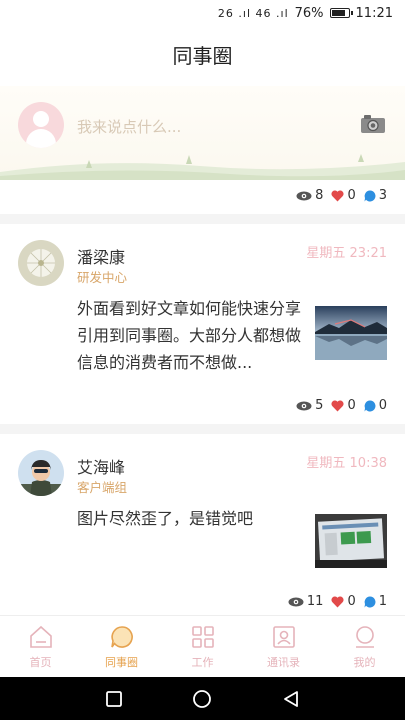  What do you see at coordinates (102, 277) in the screenshot?
I see `author-dept: 研发中心` at bounding box center [102, 277].